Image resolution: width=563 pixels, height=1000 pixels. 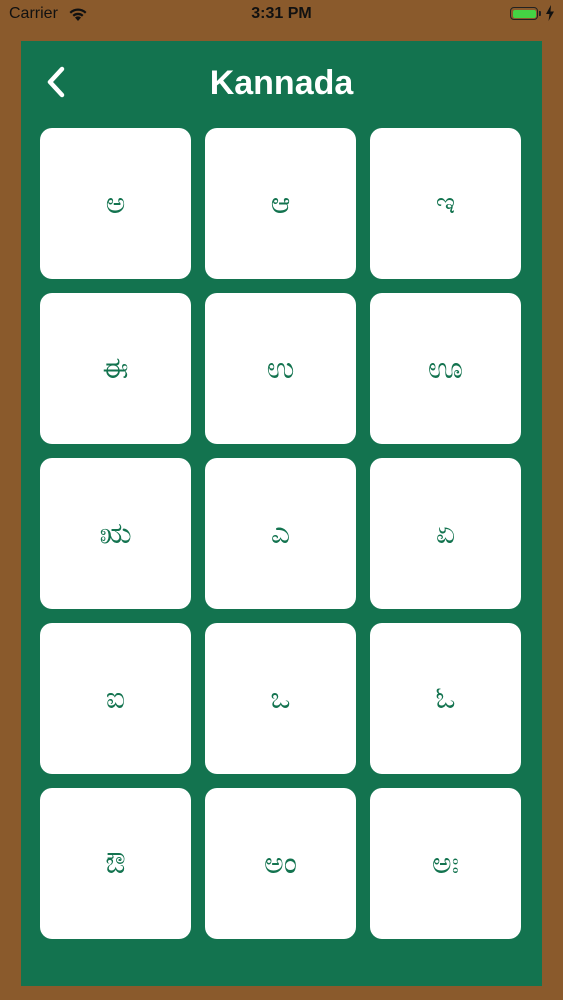 I want to click on letter-tile: ಋ, so click(x=115, y=533).